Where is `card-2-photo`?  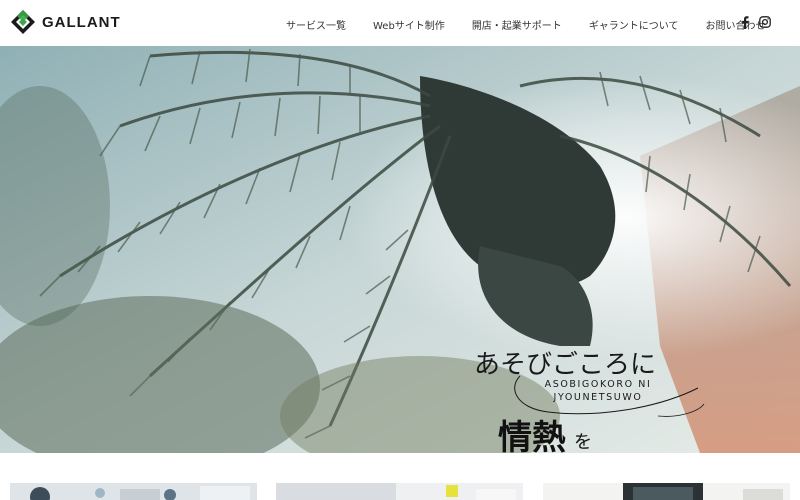
card-2-photo is located at coordinates (399, 491).